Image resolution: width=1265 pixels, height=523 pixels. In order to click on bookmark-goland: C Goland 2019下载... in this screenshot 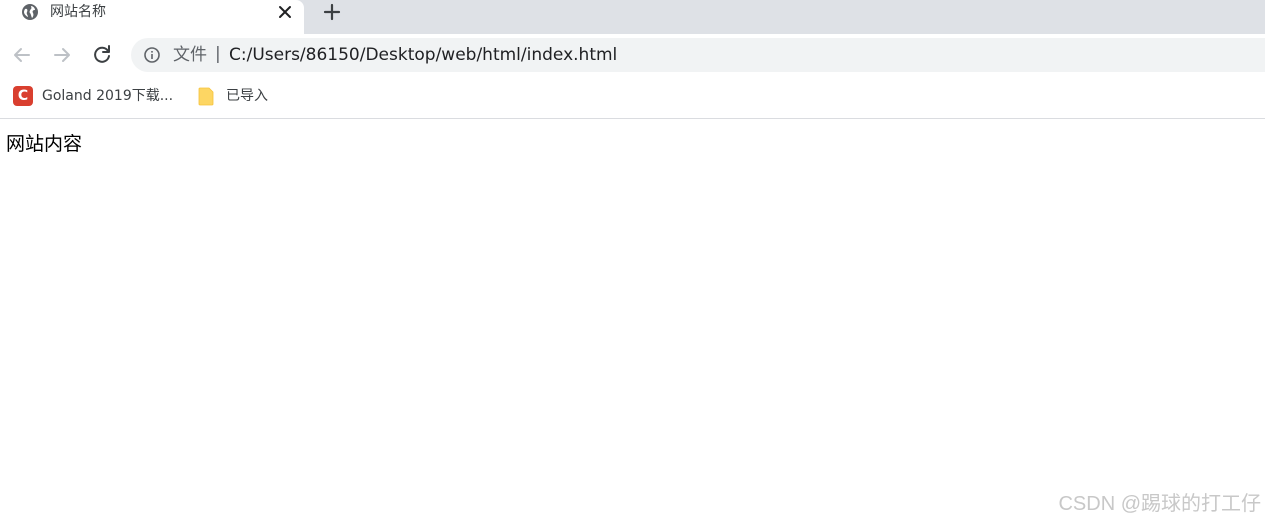, I will do `click(97, 96)`.